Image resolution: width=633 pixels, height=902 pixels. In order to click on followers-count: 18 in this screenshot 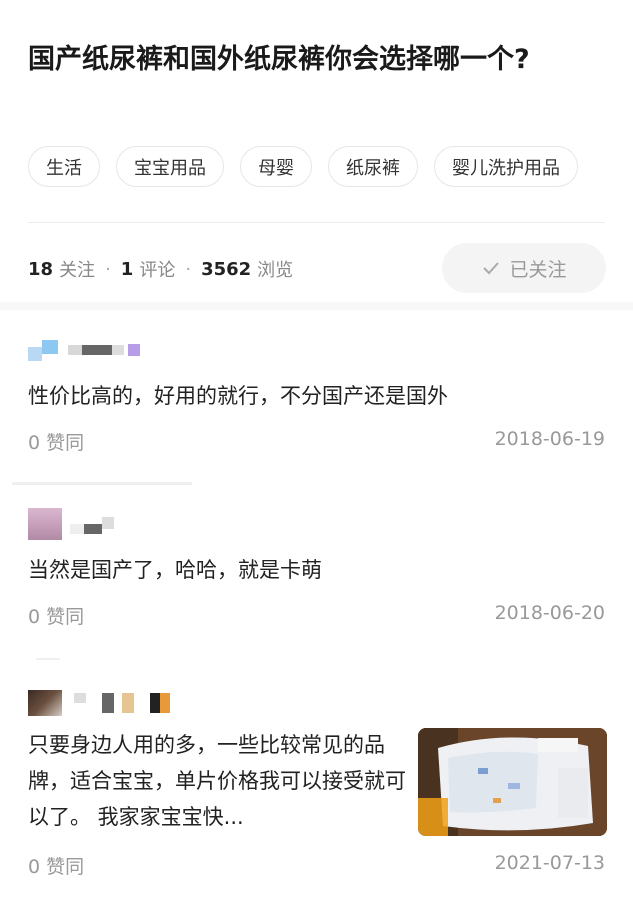, I will do `click(41, 269)`.